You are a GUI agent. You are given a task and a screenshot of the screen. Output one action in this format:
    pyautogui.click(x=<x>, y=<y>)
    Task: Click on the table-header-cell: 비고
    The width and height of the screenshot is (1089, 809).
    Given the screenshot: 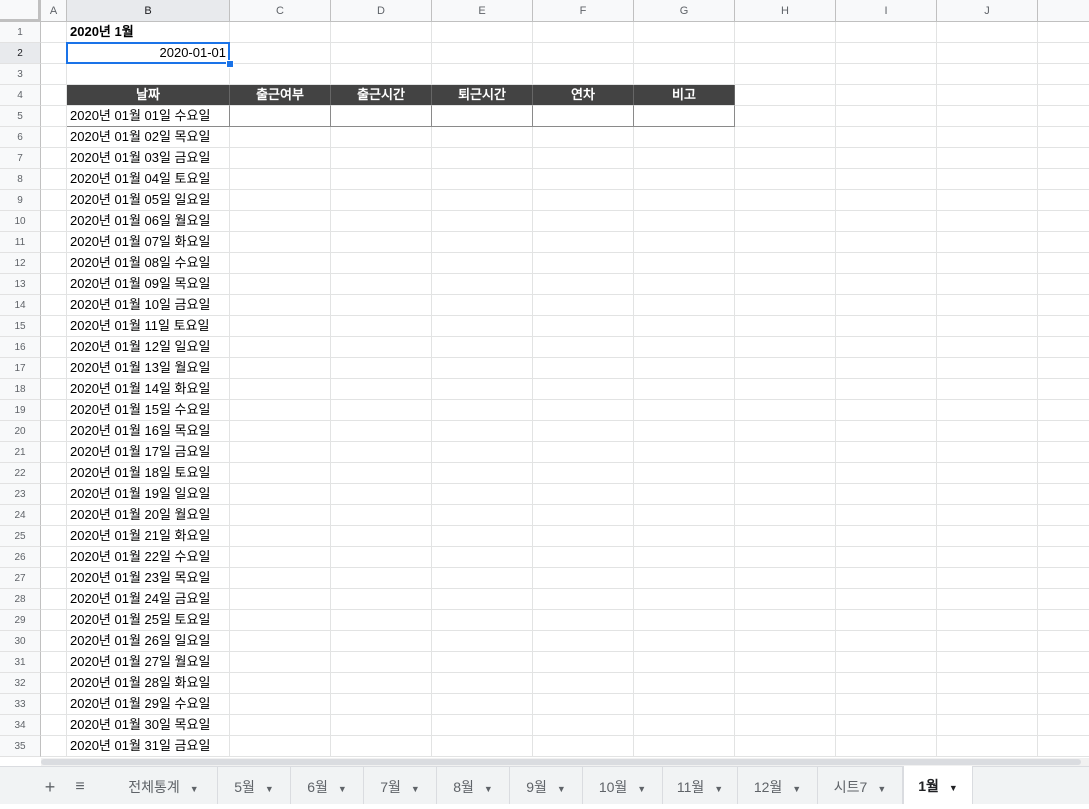 What is the action you would take?
    pyautogui.click(x=684, y=95)
    